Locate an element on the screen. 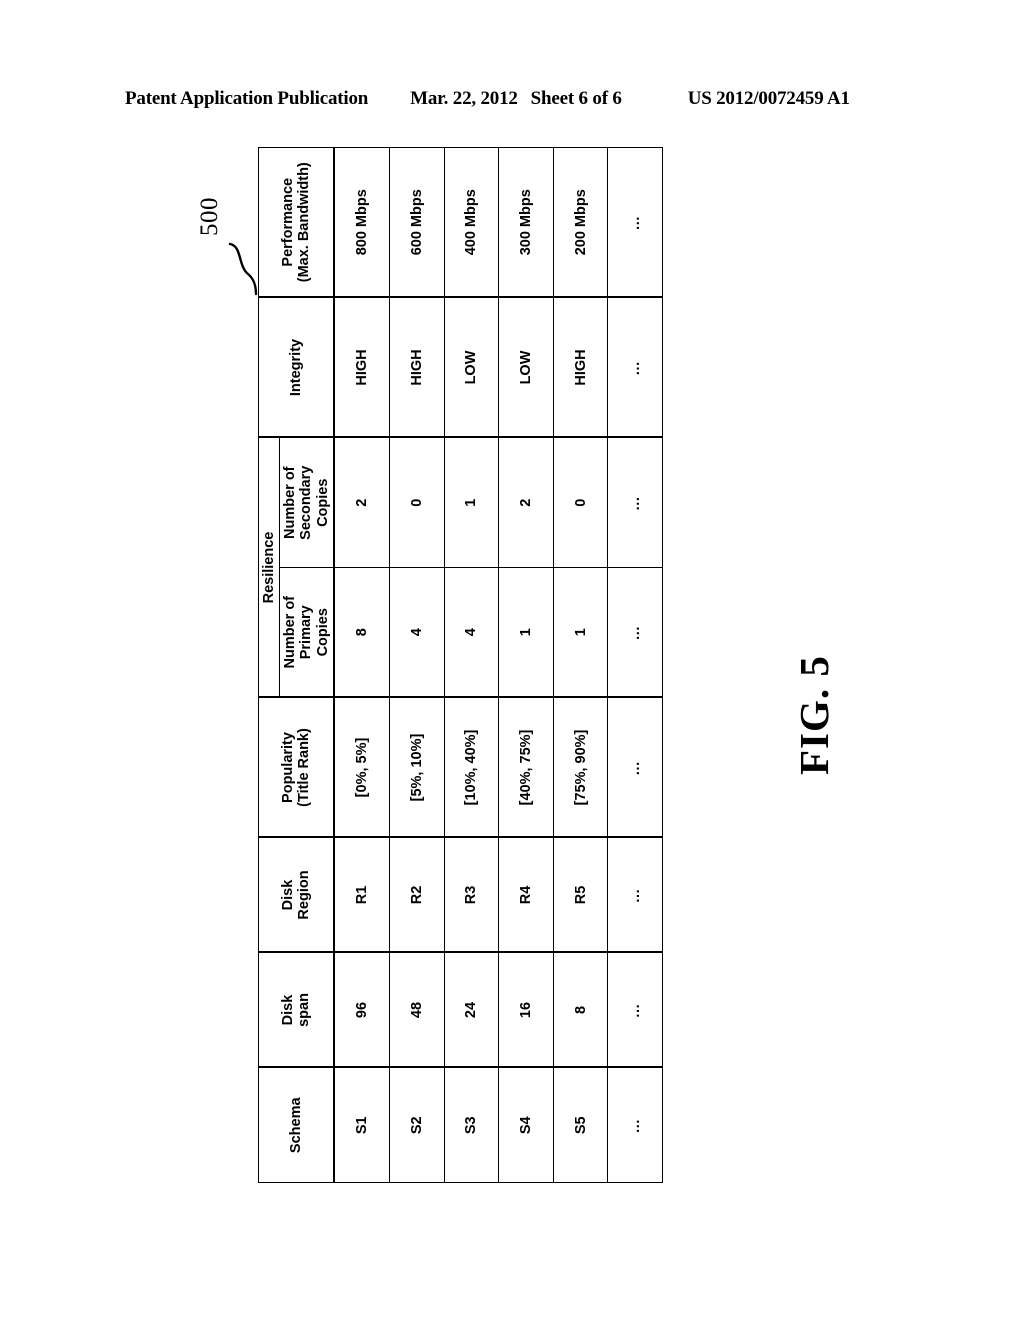  cell-secondary-copies: 1 is located at coordinates (471, 502).